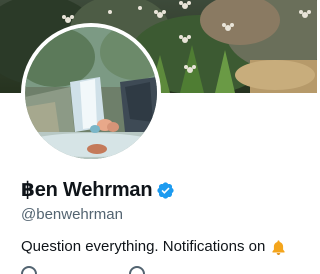 The height and width of the screenshot is (274, 320). I want to click on verified-badge-icon, so click(165, 190).